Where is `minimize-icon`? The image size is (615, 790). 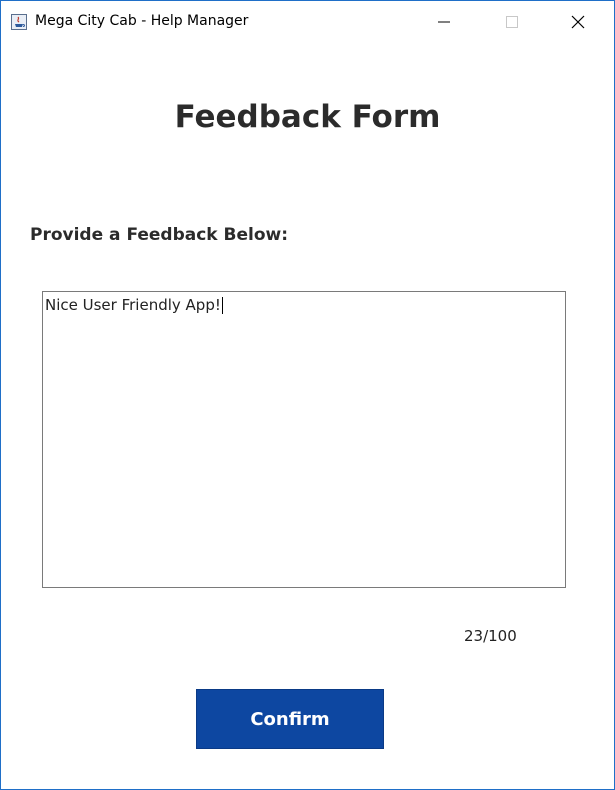 minimize-icon is located at coordinates (444, 22).